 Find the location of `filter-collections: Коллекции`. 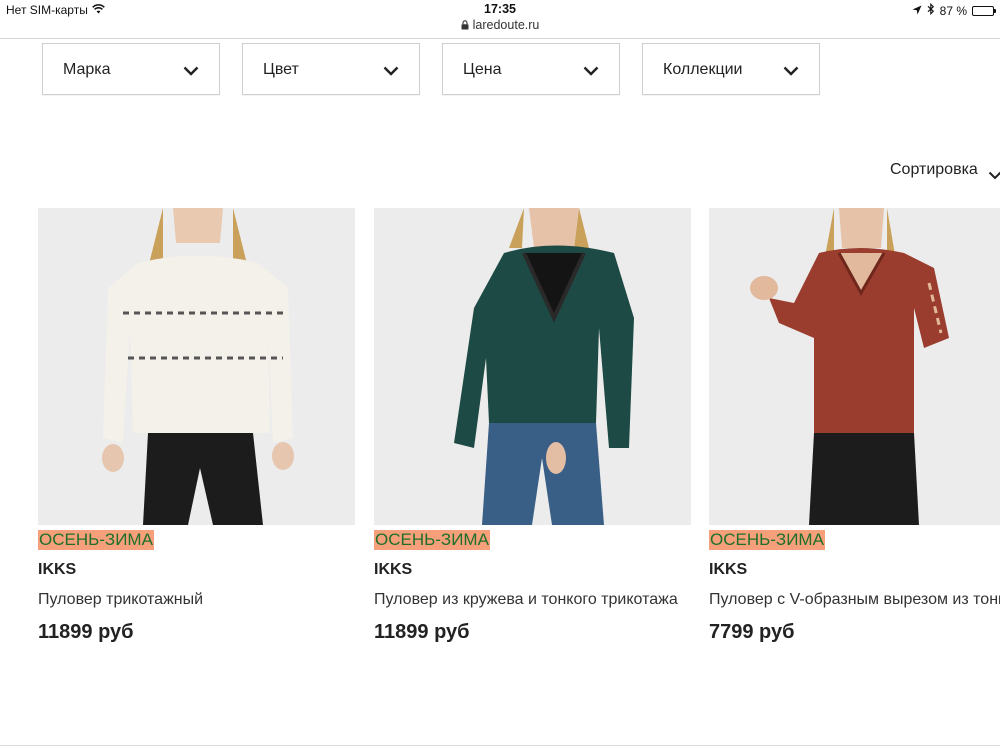

filter-collections: Коллекции is located at coordinates (731, 69).